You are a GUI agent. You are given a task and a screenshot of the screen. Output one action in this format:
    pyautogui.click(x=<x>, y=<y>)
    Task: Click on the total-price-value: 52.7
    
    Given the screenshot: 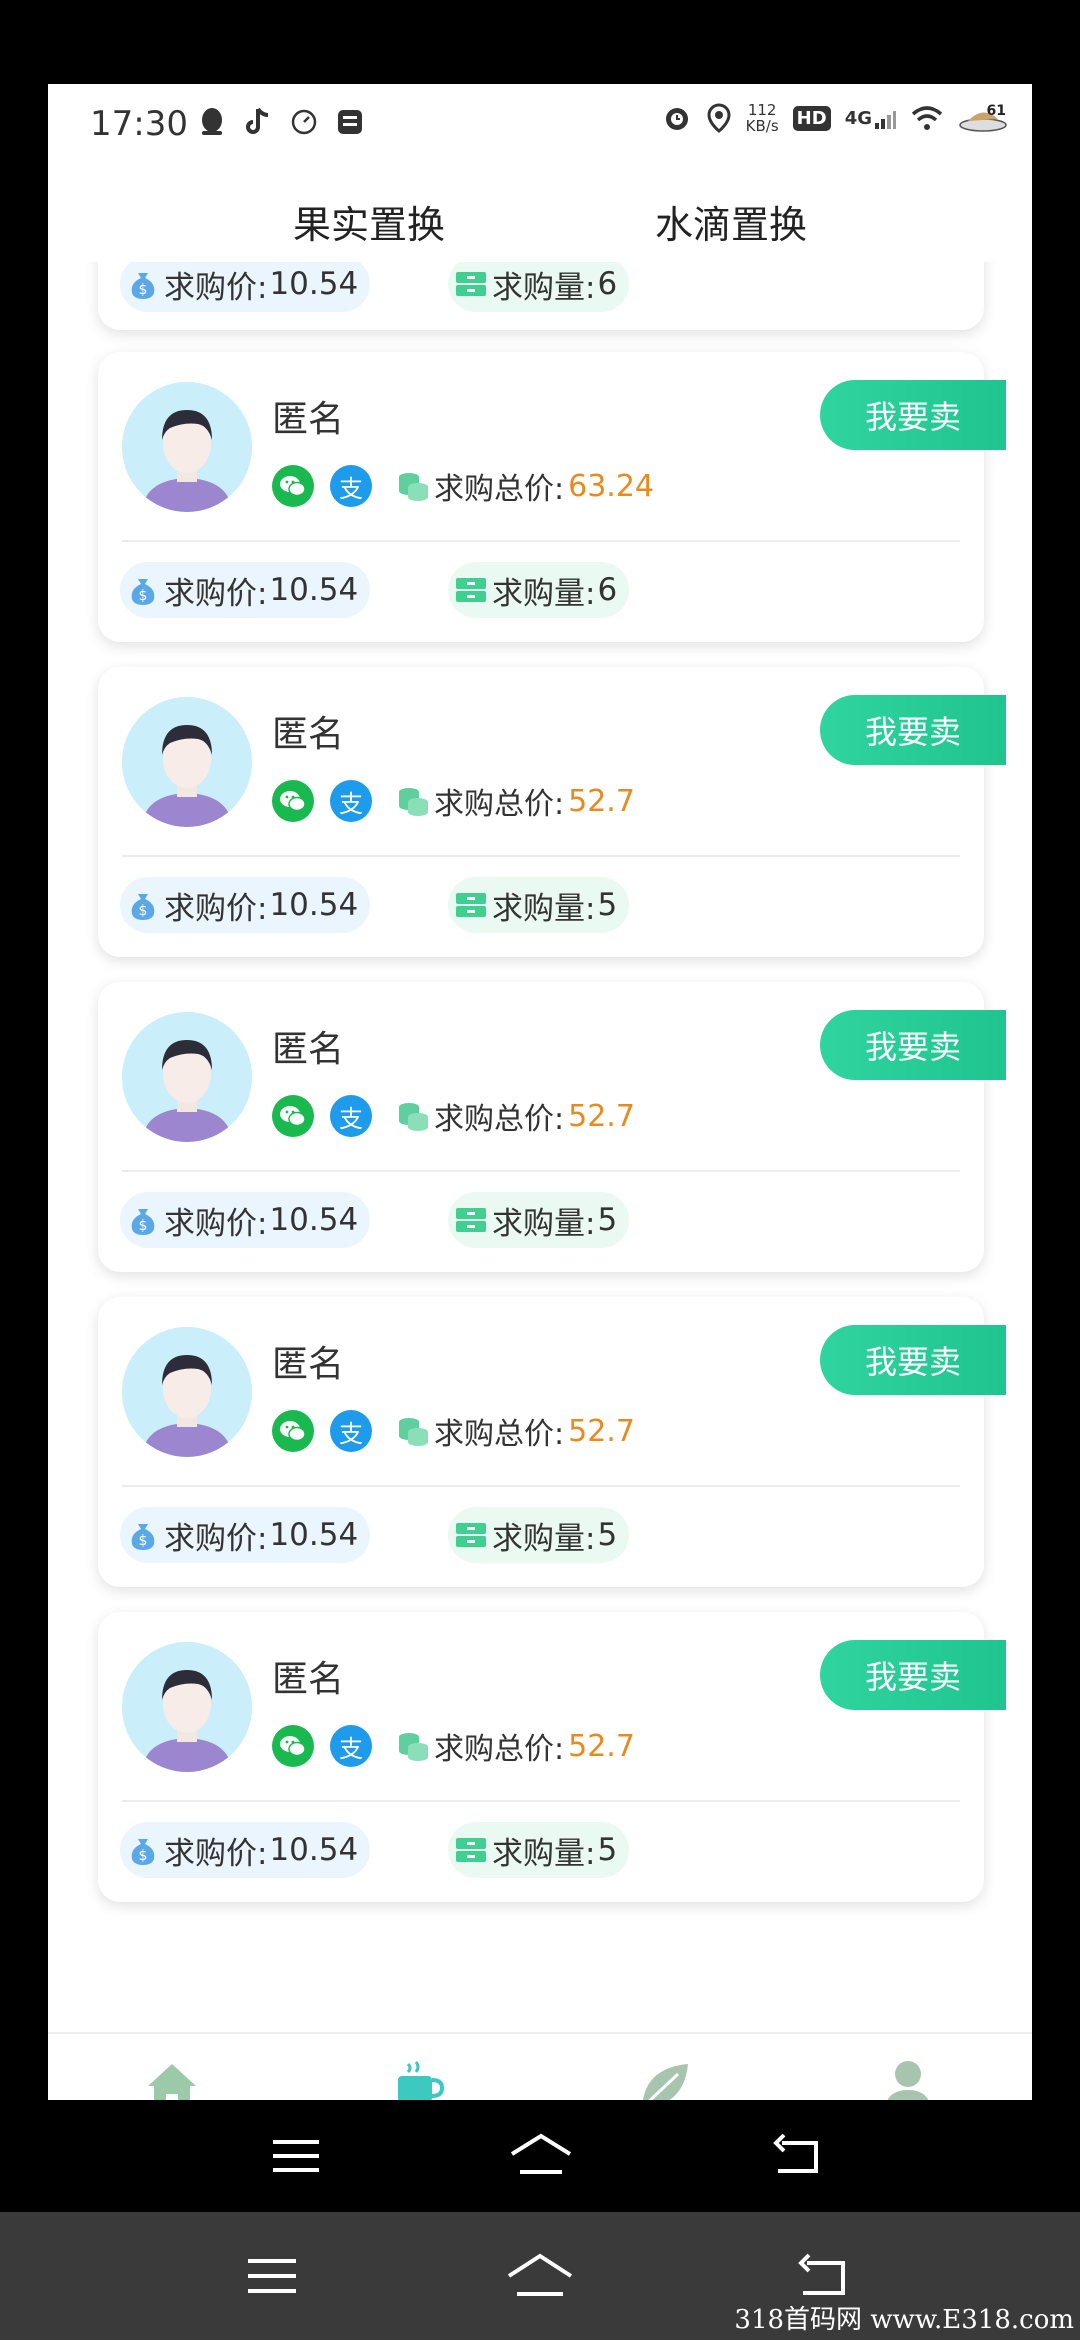 What is the action you would take?
    pyautogui.click(x=601, y=1431)
    